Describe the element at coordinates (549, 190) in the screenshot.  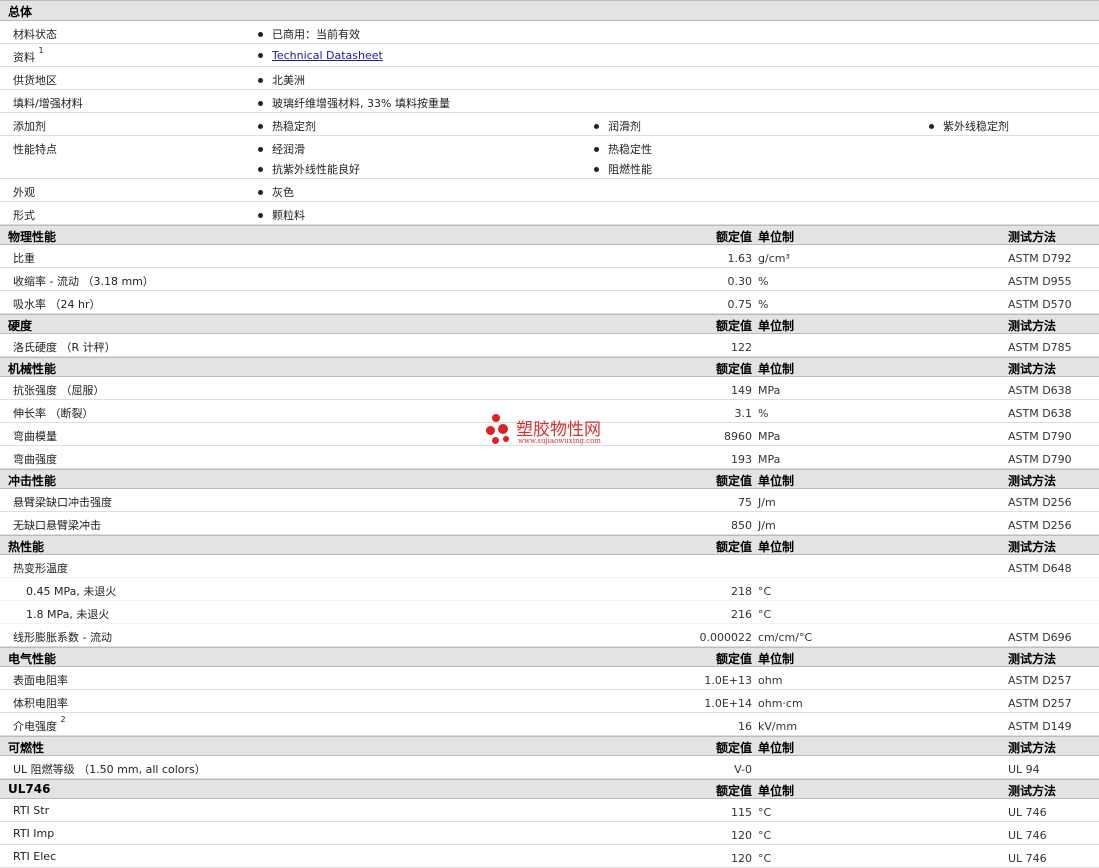
I see `general-row-appearance: 外观 灰色` at that location.